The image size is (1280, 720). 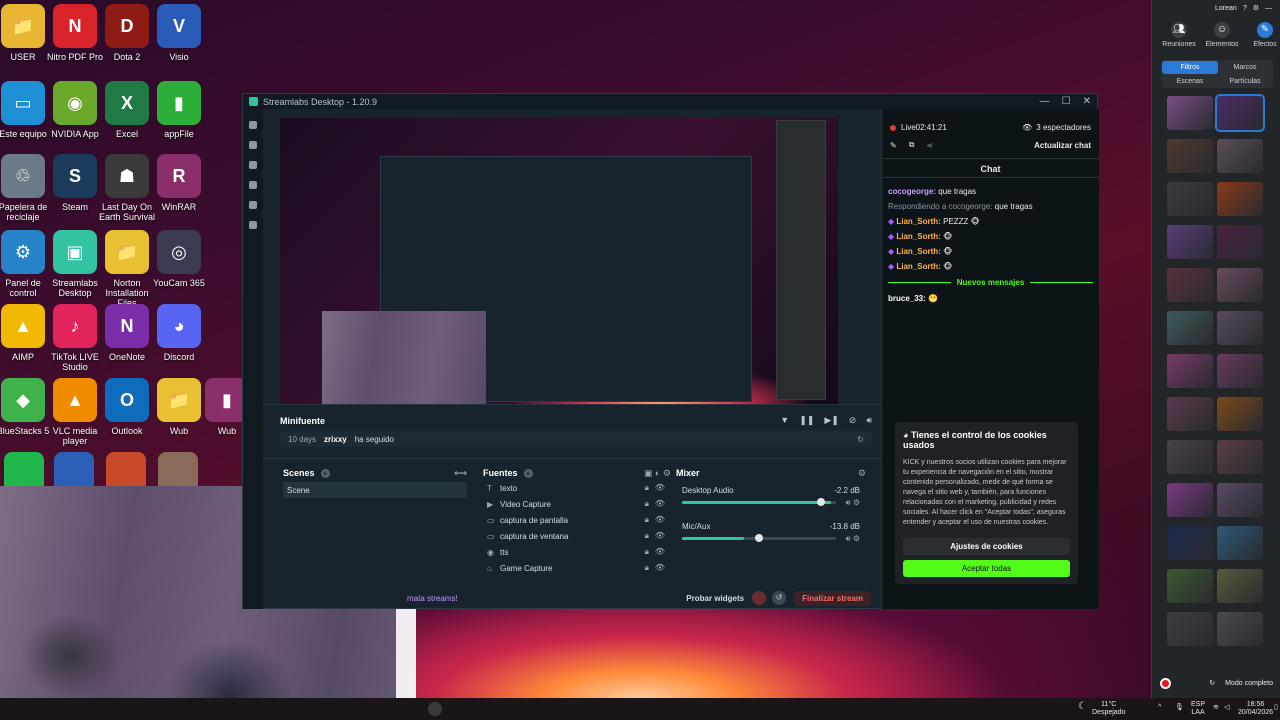 What do you see at coordinates (1255, 709) in the screenshot?
I see `clock: 18:56 20/04/2026` at bounding box center [1255, 709].